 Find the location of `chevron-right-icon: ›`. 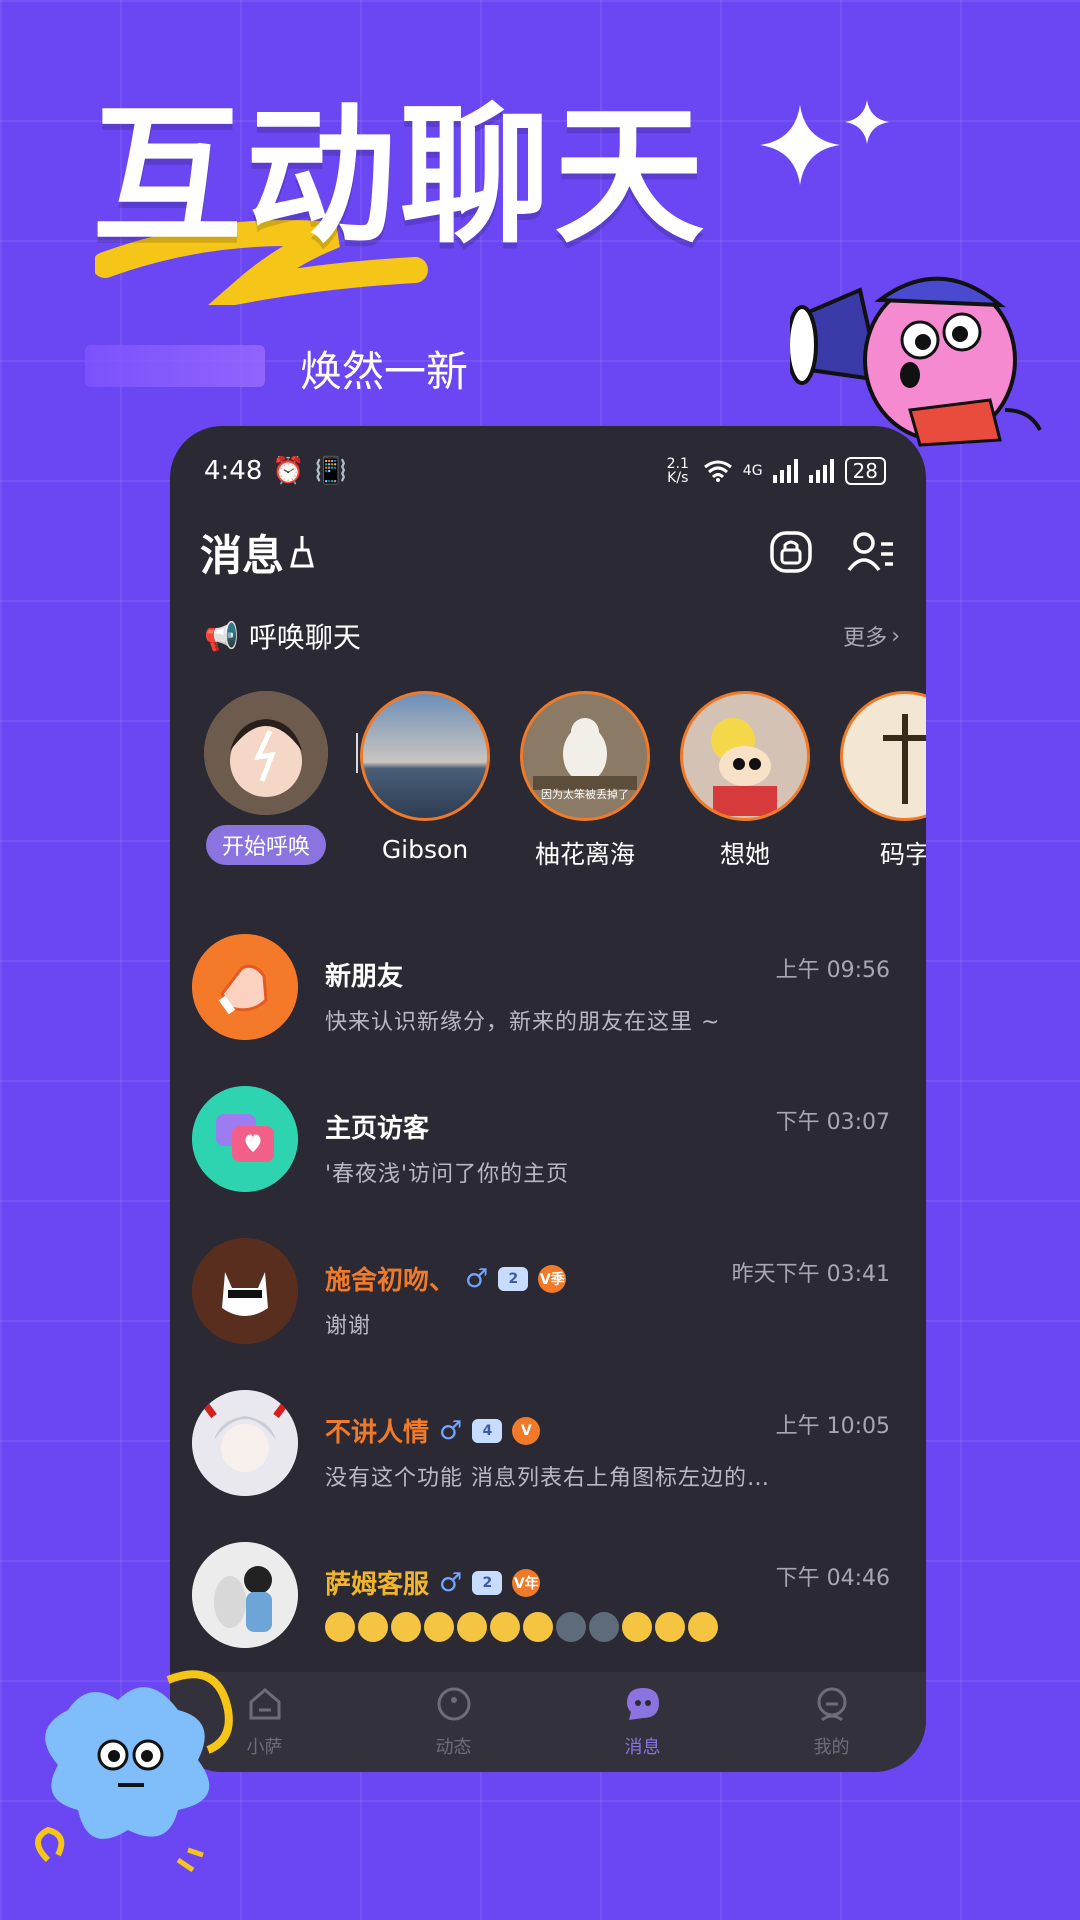

chevron-right-icon: › is located at coordinates (895, 636).